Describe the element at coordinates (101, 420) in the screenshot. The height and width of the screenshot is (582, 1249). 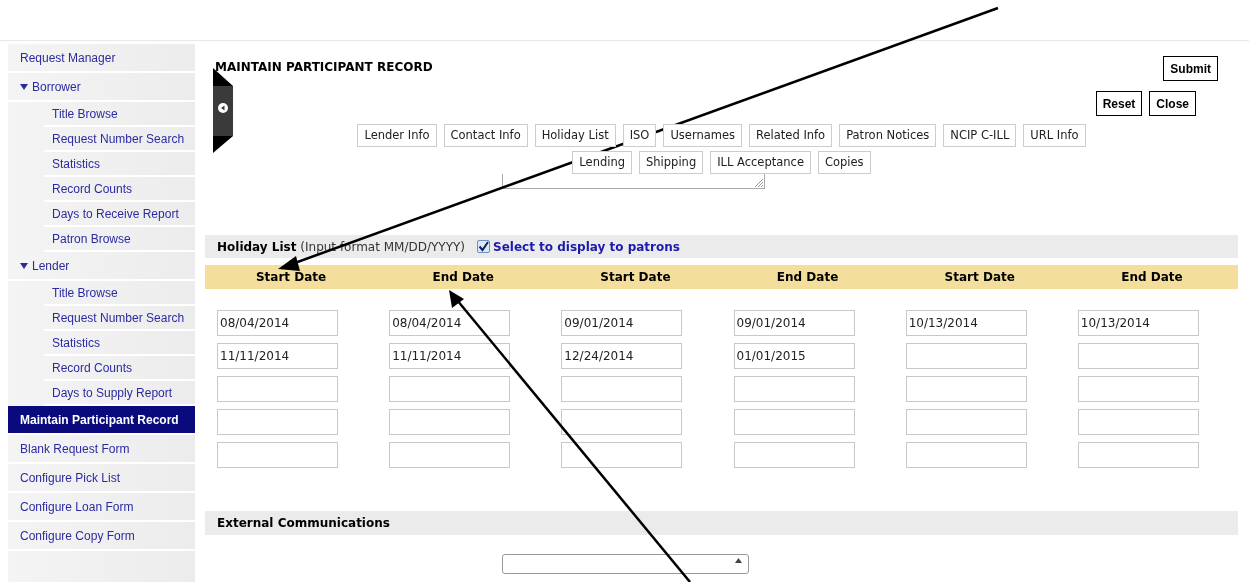
I see `sidebar-item: Maintain Participant Record` at that location.